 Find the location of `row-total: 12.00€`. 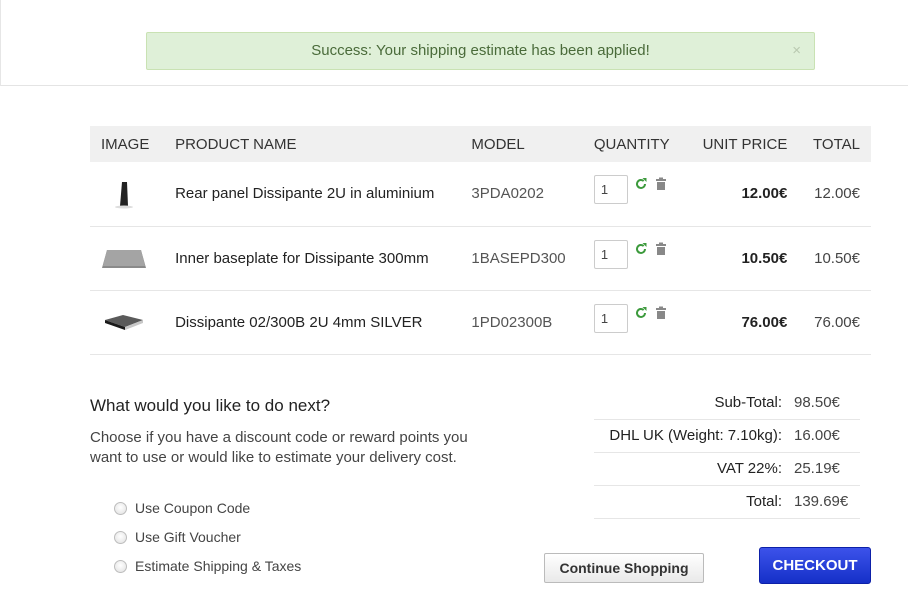

row-total: 12.00€ is located at coordinates (837, 194).